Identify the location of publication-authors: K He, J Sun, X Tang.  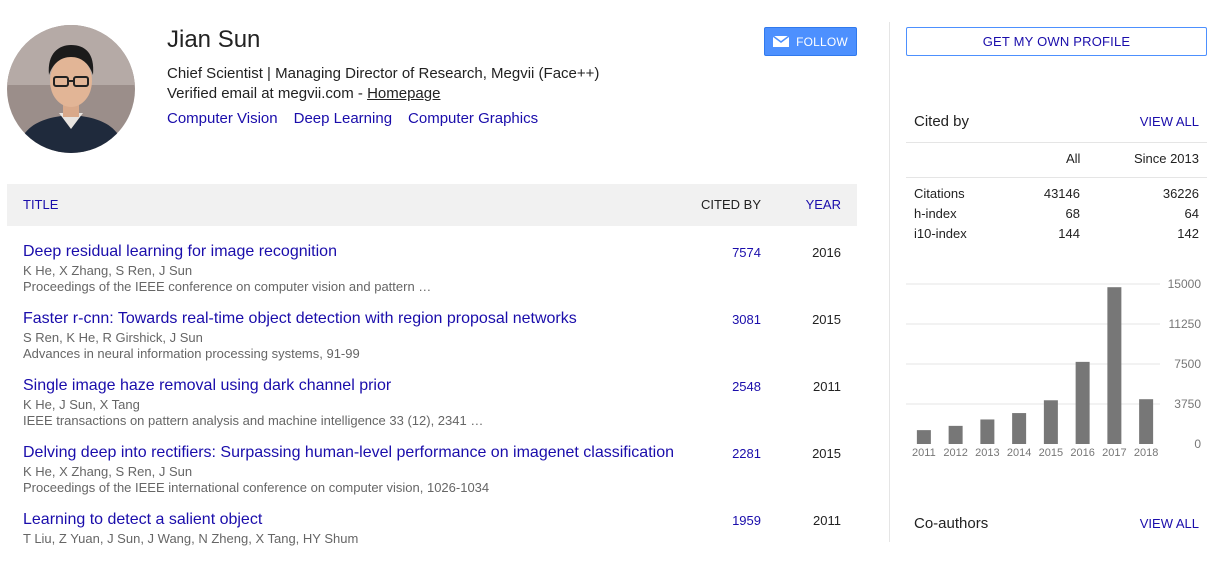
(81, 404).